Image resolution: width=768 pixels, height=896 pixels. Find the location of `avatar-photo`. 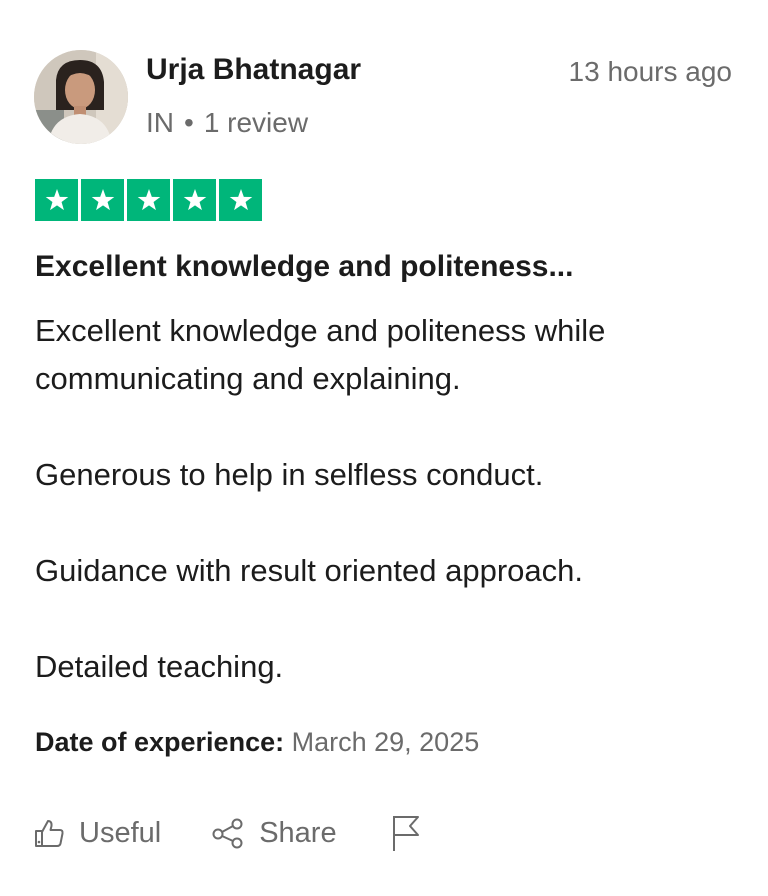

avatar-photo is located at coordinates (81, 97).